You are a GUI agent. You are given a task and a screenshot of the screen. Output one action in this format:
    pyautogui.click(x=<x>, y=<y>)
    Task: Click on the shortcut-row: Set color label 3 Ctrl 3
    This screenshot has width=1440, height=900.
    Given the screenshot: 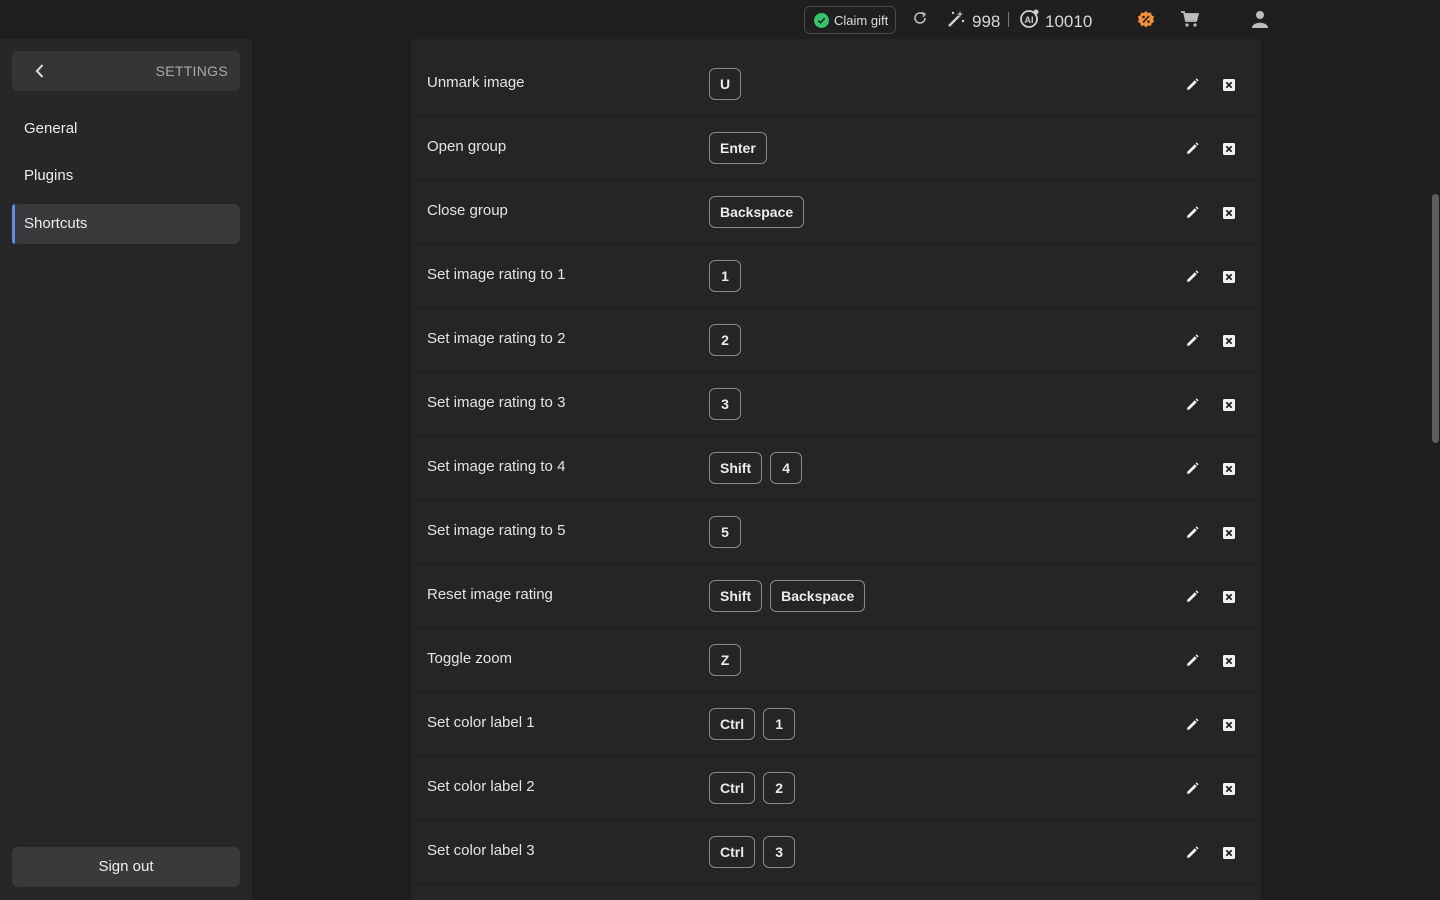 What is the action you would take?
    pyautogui.click(x=836, y=852)
    